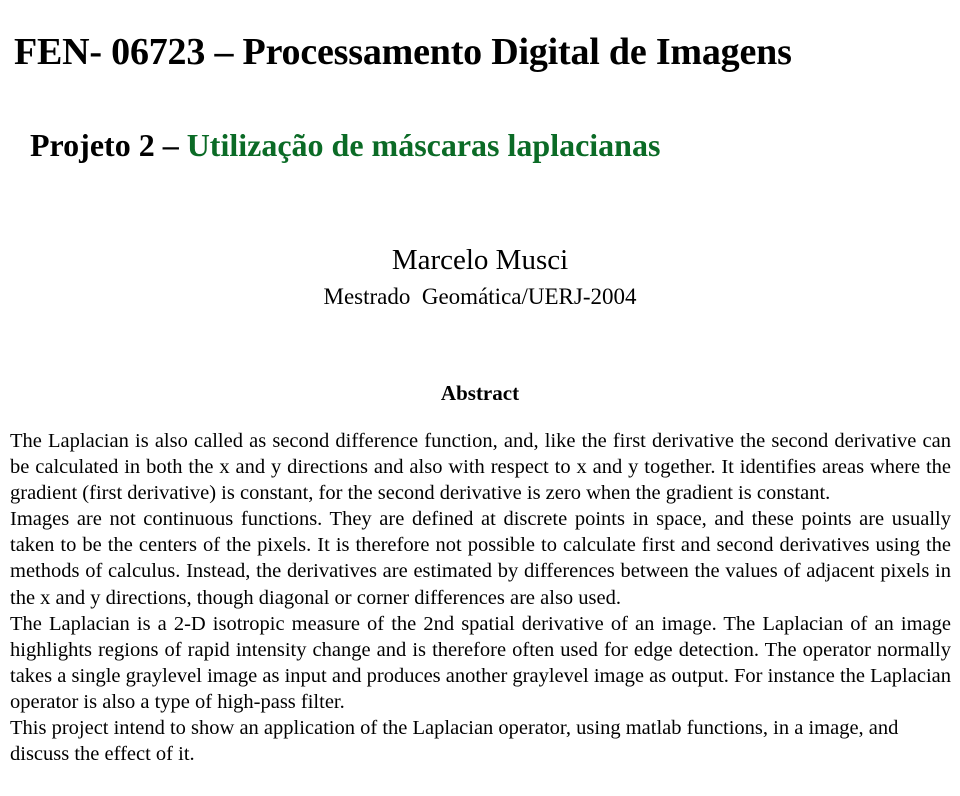  I want to click on document-subtitle-accent: Utilização de máscaras laplacianas, so click(423, 144).